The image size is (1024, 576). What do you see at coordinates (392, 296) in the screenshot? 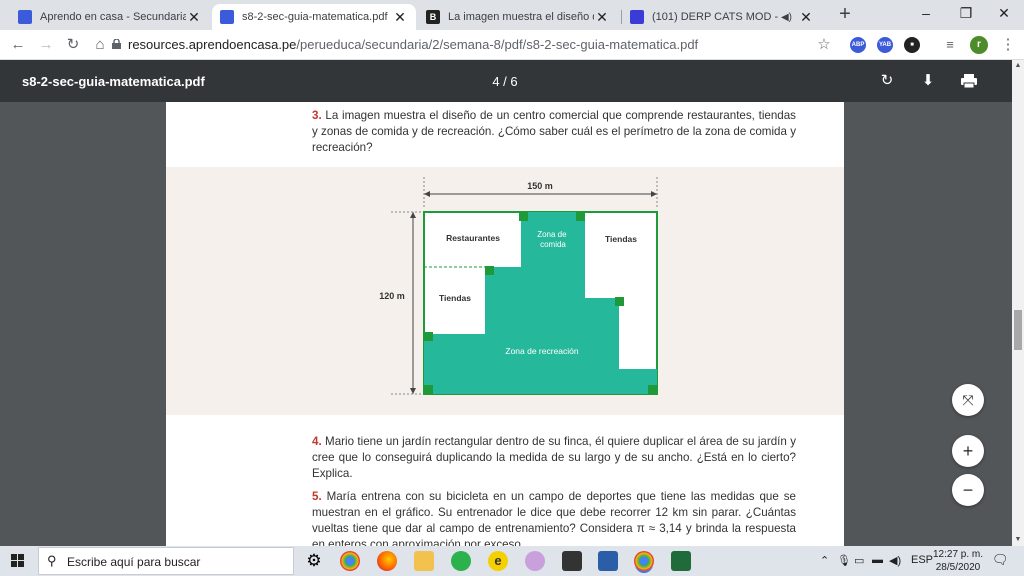
I see `height-label: 120 m` at bounding box center [392, 296].